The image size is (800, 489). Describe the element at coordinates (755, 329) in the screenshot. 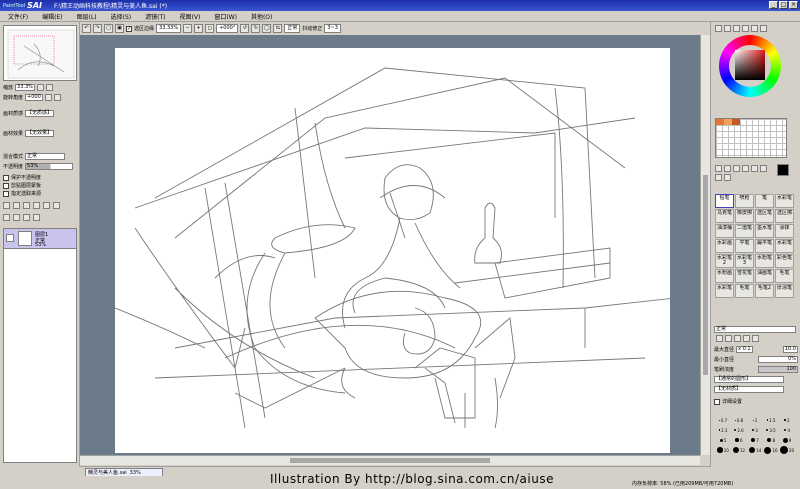

I see `brush-mode-select: 正常` at that location.